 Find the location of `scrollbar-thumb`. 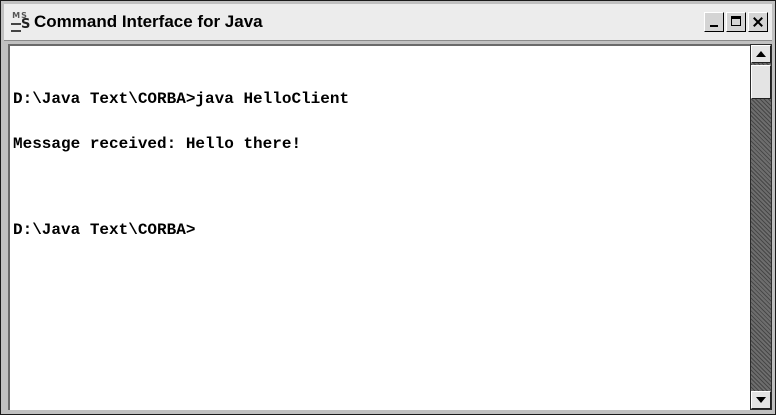

scrollbar-thumb is located at coordinates (761, 82).